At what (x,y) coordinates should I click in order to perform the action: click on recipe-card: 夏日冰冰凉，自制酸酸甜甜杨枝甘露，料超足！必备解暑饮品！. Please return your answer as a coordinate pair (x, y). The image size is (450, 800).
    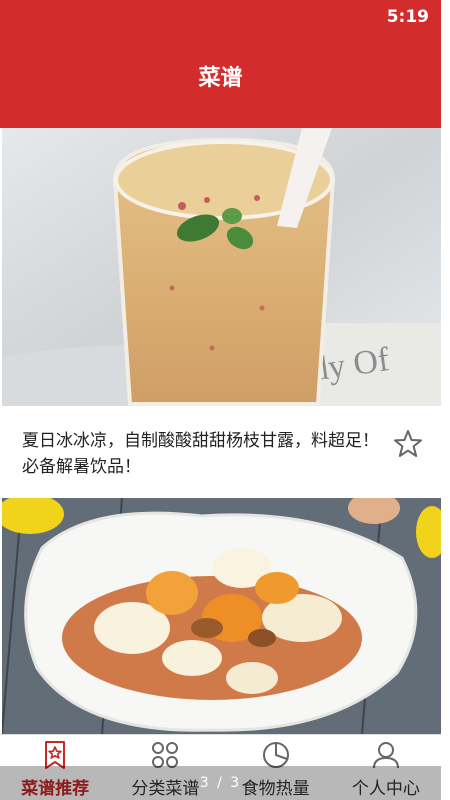
    Looking at the image, I should click on (221, 452).